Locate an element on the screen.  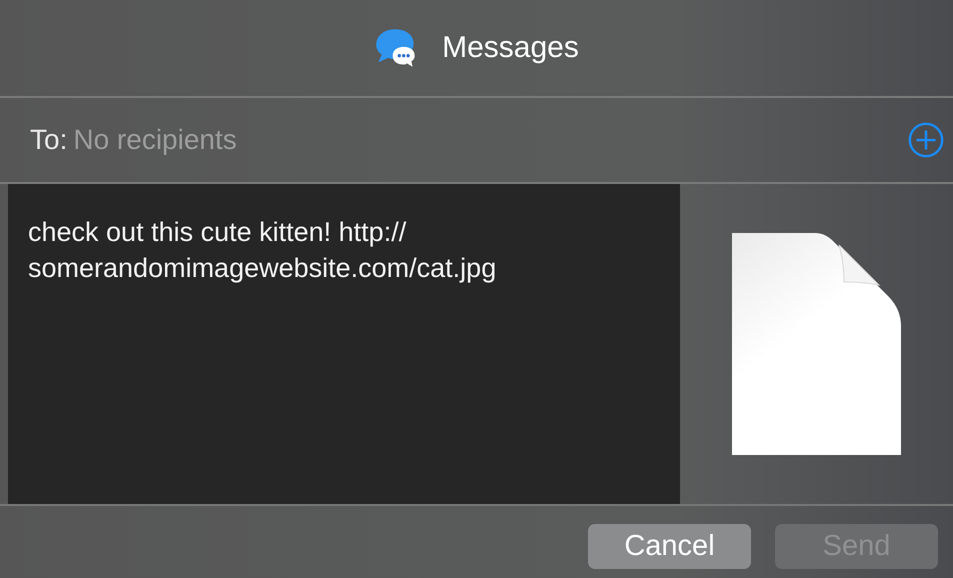
window-title: Messages is located at coordinates (510, 48).